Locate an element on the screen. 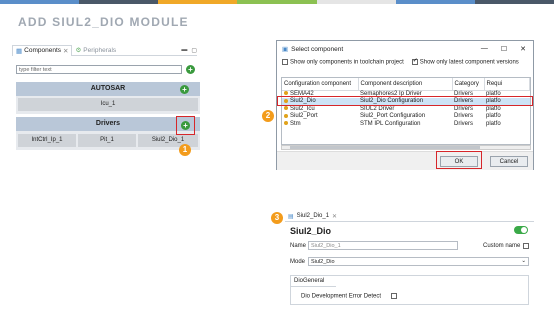 The image size is (554, 323). cell-text: Stm is located at coordinates (295, 123).